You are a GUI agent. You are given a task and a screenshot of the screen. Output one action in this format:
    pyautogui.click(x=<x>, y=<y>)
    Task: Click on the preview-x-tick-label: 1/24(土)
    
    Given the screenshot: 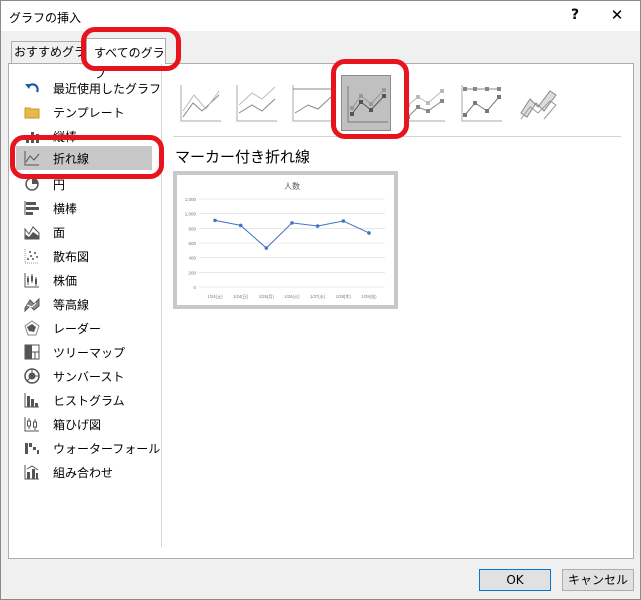 What is the action you would take?
    pyautogui.click(x=215, y=296)
    